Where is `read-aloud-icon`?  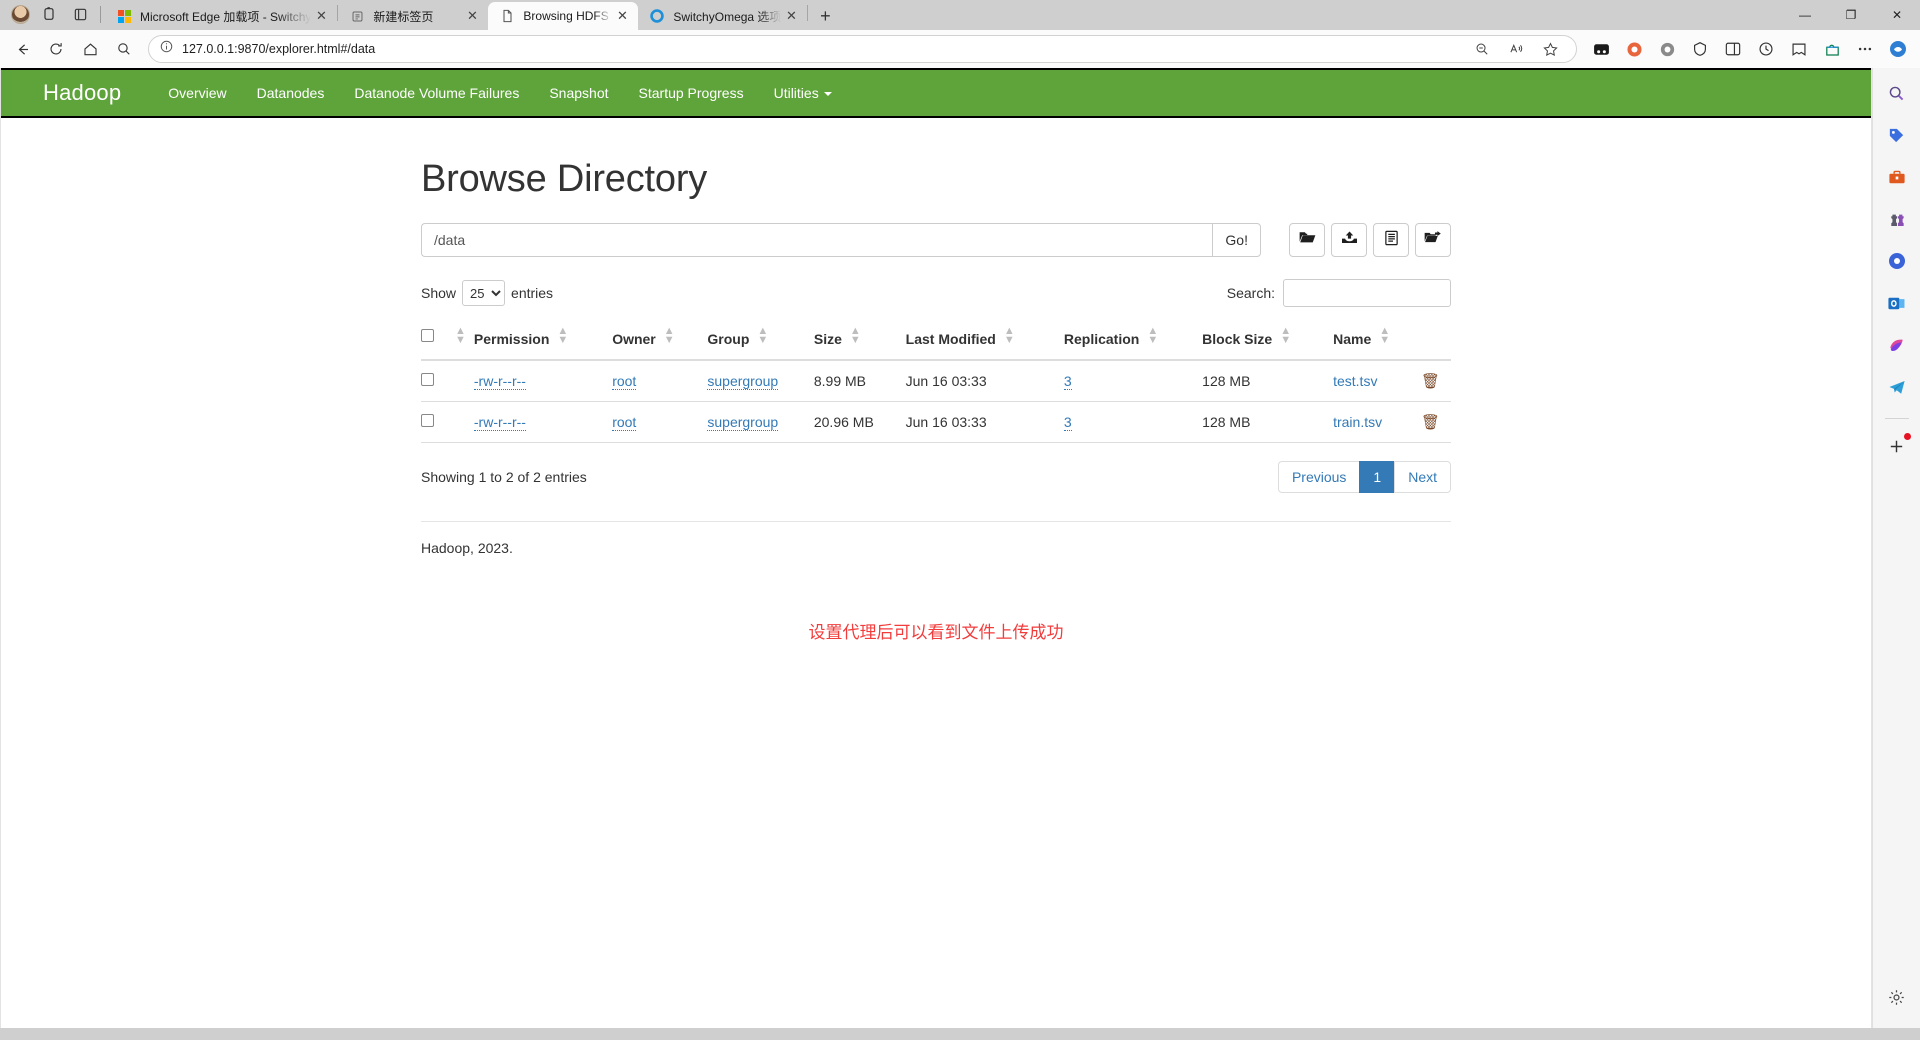
read-aloud-icon is located at coordinates (1516, 49).